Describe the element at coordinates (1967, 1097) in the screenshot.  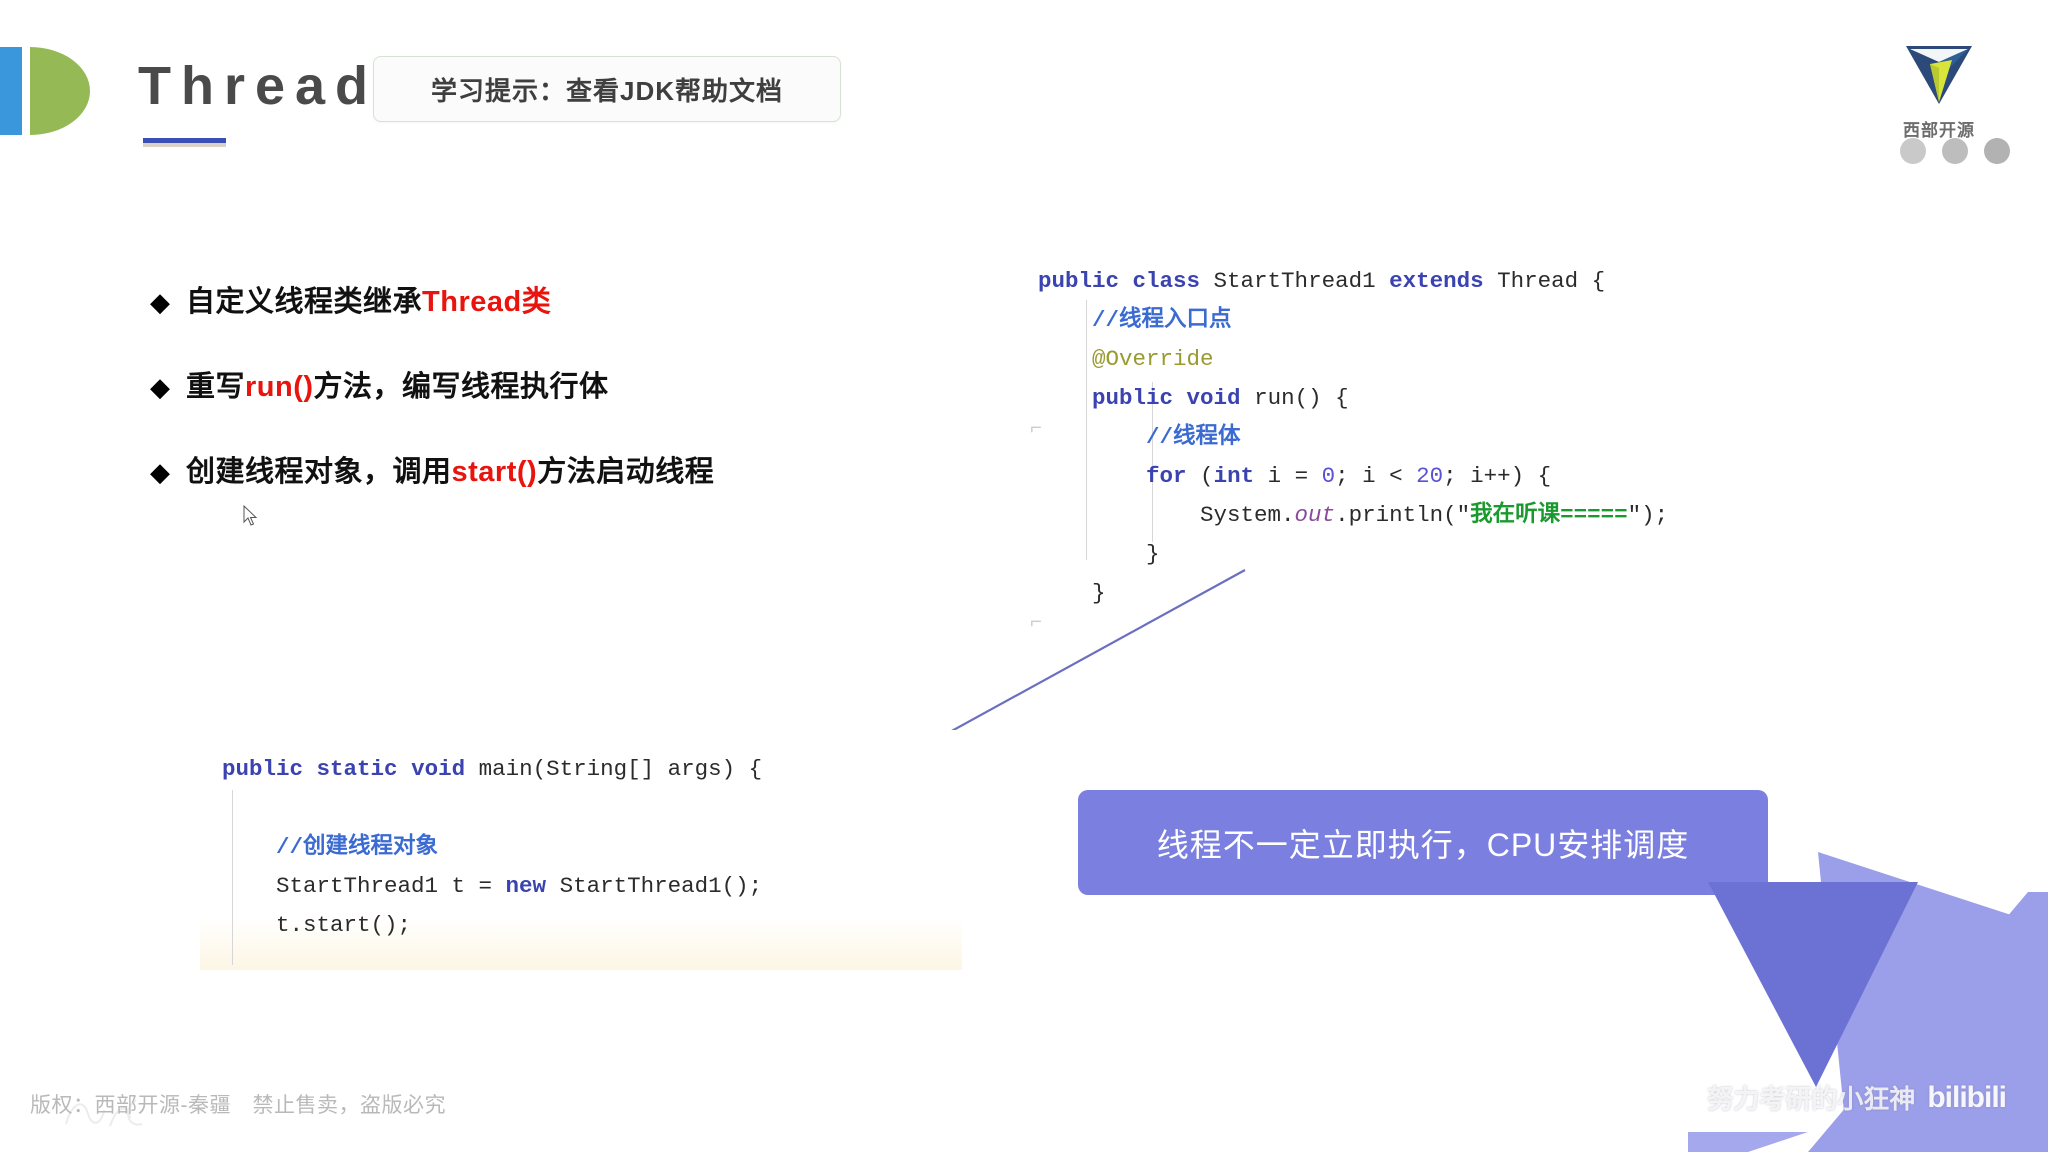
I see `bilibili-logo-icon: bilibili` at that location.